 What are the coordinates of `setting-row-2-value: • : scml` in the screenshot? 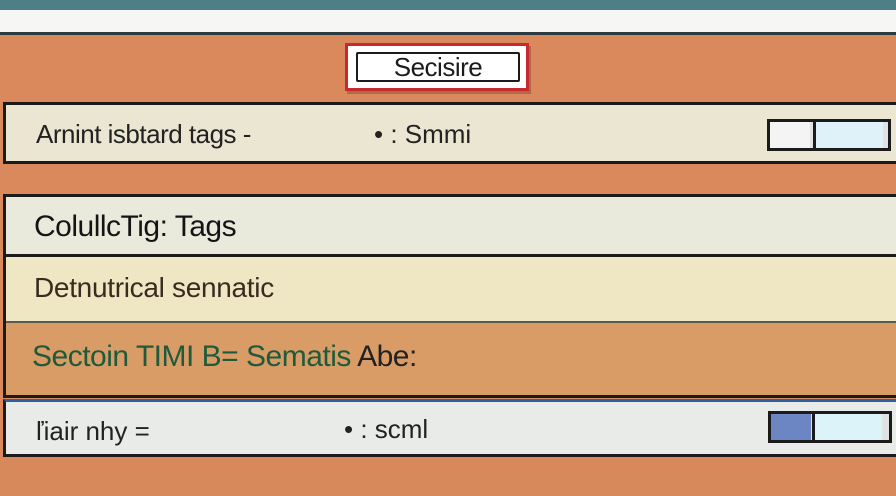 It's located at (386, 429).